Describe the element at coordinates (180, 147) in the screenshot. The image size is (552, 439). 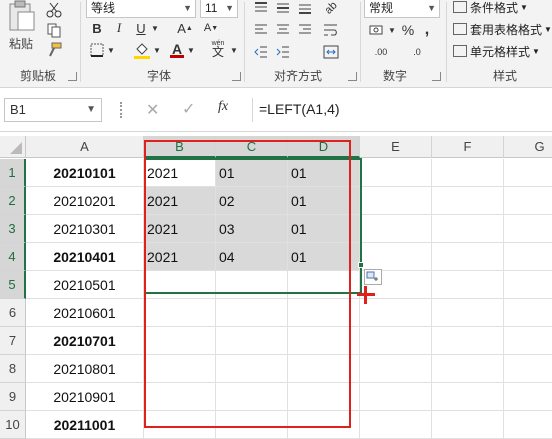
I see `column-header-b: B` at that location.